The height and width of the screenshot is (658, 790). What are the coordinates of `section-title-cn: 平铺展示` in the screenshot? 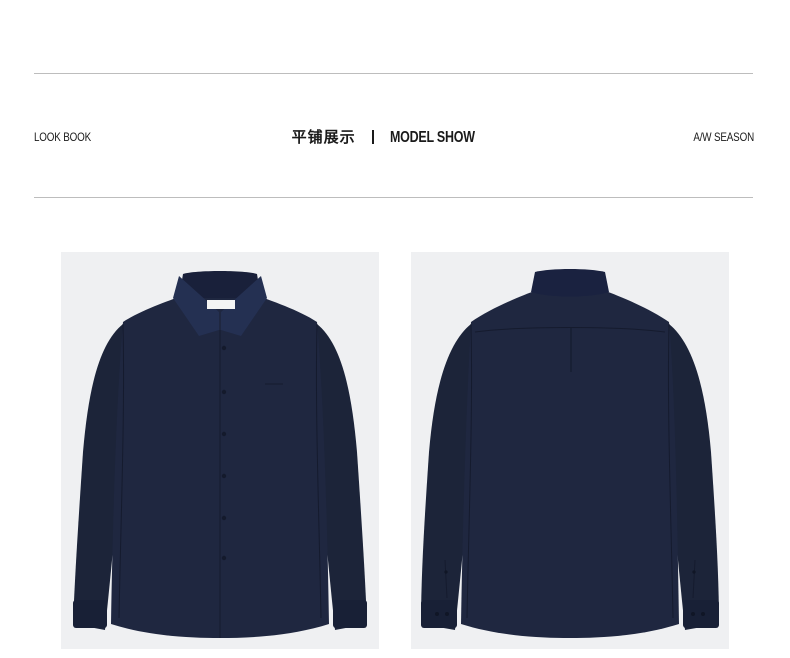 It's located at (323, 137).